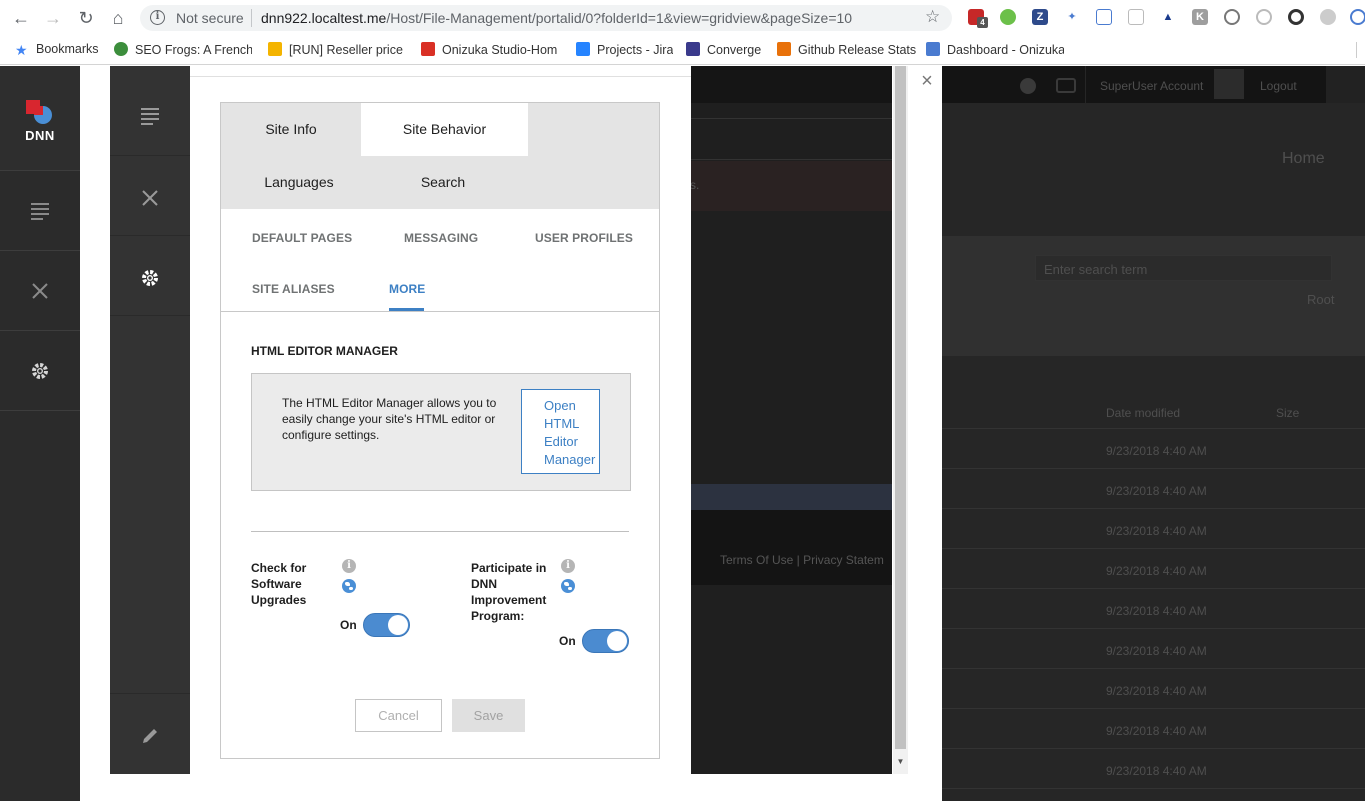 This screenshot has width=1365, height=801. I want to click on tab-search: Search, so click(443, 182).